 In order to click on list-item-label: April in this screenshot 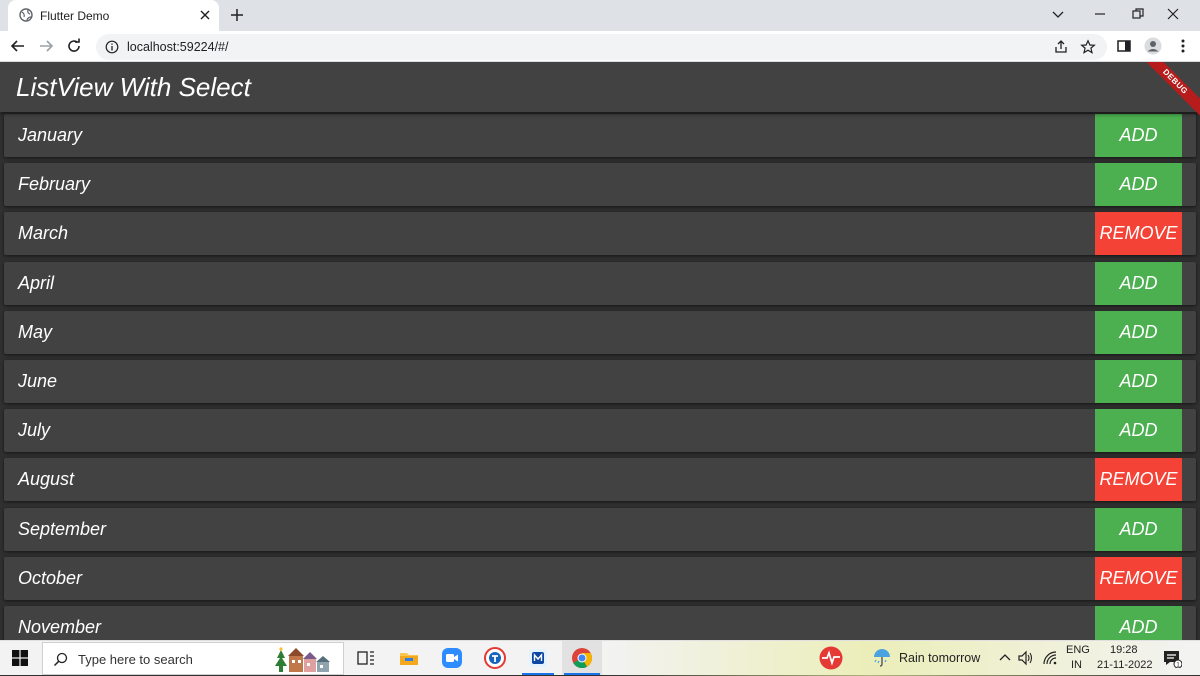, I will do `click(36, 283)`.